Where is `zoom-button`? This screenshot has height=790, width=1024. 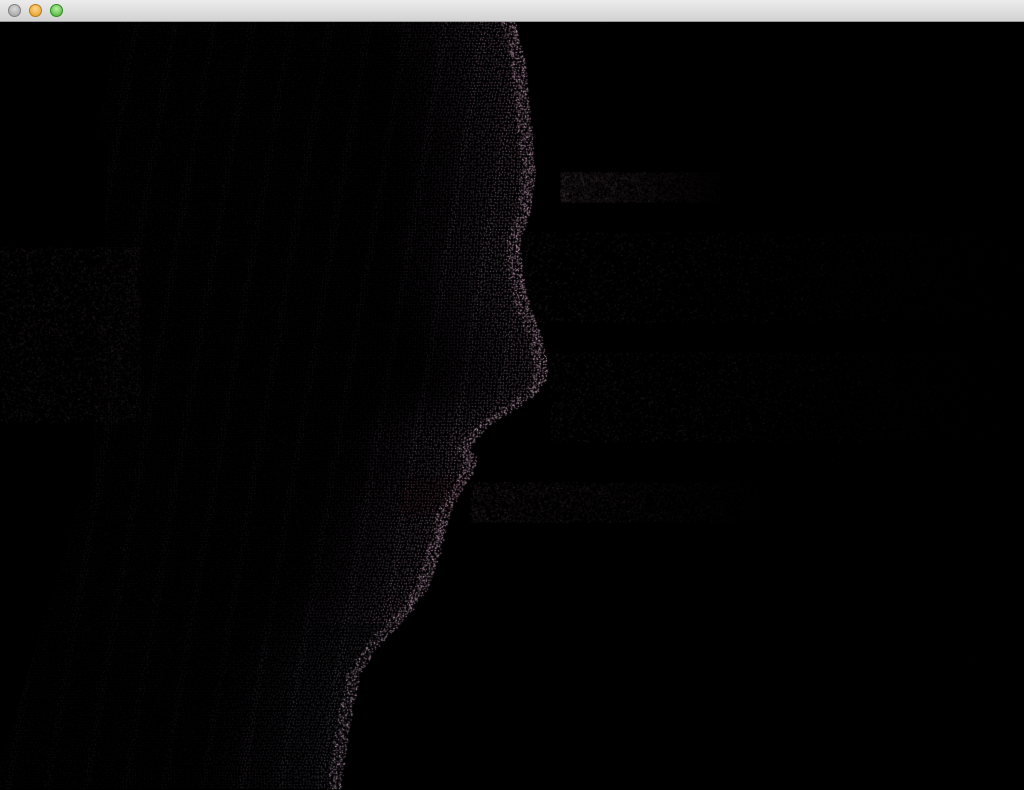 zoom-button is located at coordinates (56, 10).